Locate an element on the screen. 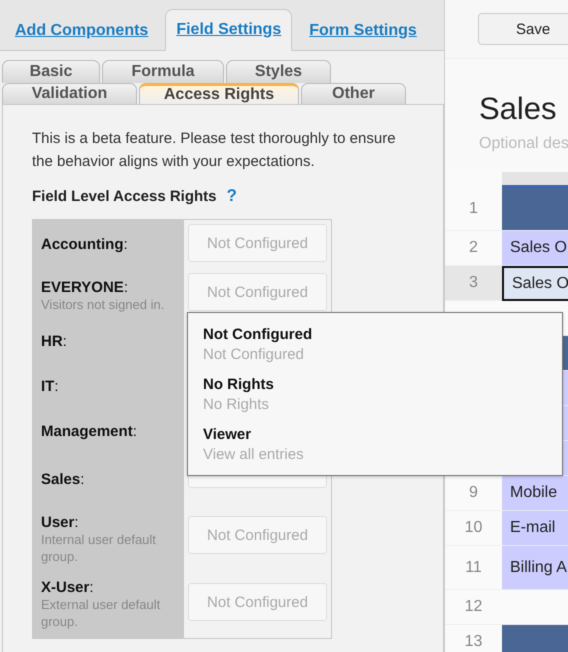 The image size is (568, 652). settings-tab: Basic is located at coordinates (51, 71).